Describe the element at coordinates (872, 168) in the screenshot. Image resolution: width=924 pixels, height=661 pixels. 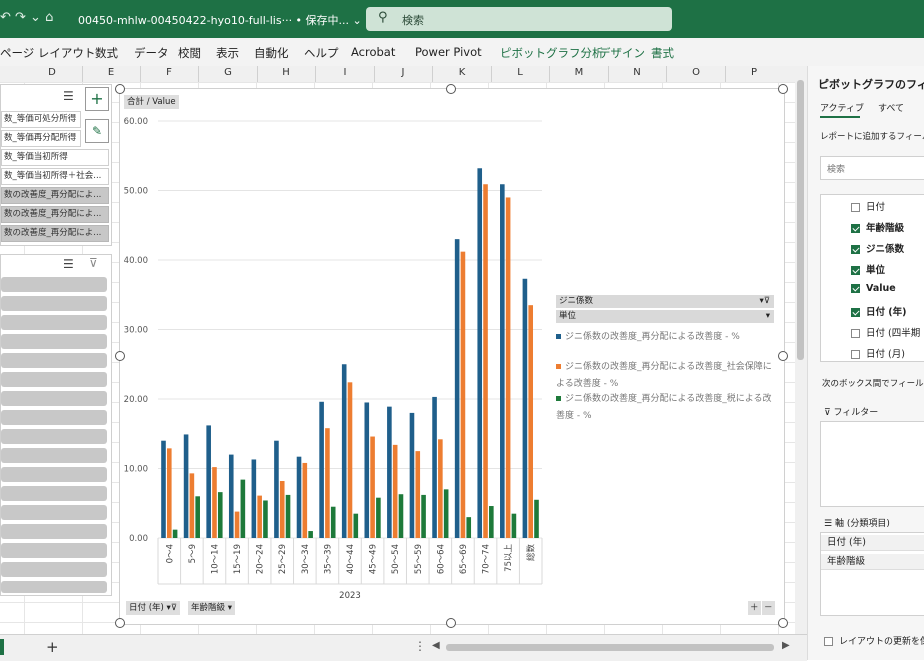
I see `field-search-input: 検索` at that location.